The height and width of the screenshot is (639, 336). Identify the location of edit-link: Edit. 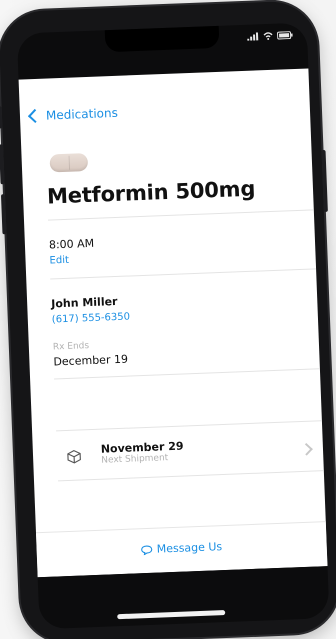
(59, 261).